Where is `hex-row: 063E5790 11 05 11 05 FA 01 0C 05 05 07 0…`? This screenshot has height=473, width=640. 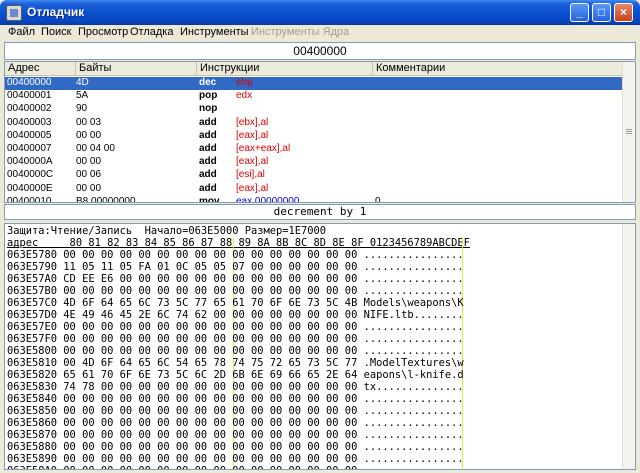 hex-row: 063E5790 11 05 11 05 FA 01 0C 05 05 07 0… is located at coordinates (235, 267).